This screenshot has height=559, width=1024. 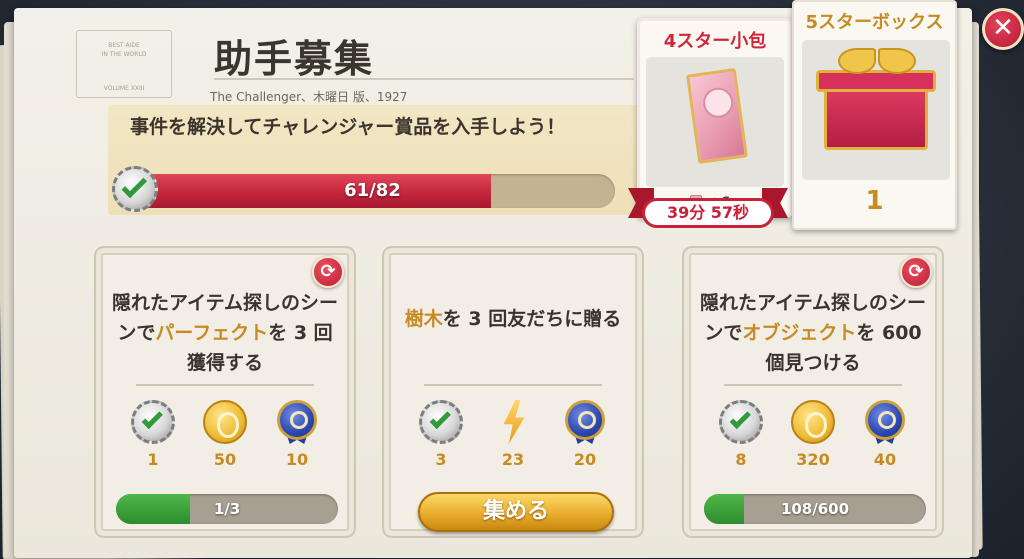 I want to click on pack-title: 4スター小包, so click(x=715, y=41).